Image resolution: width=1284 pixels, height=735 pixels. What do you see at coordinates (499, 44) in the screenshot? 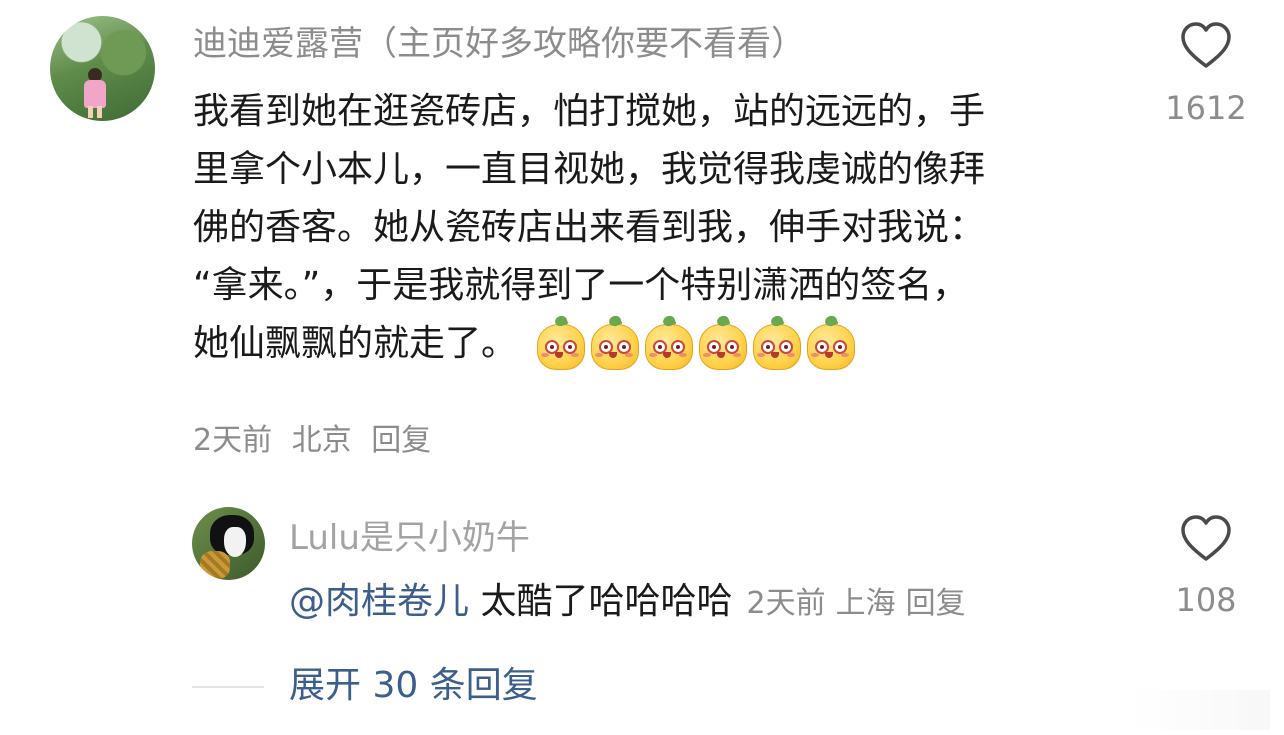
I see `commenter-username: 迪迪爱露营（主页好多攻略你要不看看）` at bounding box center [499, 44].